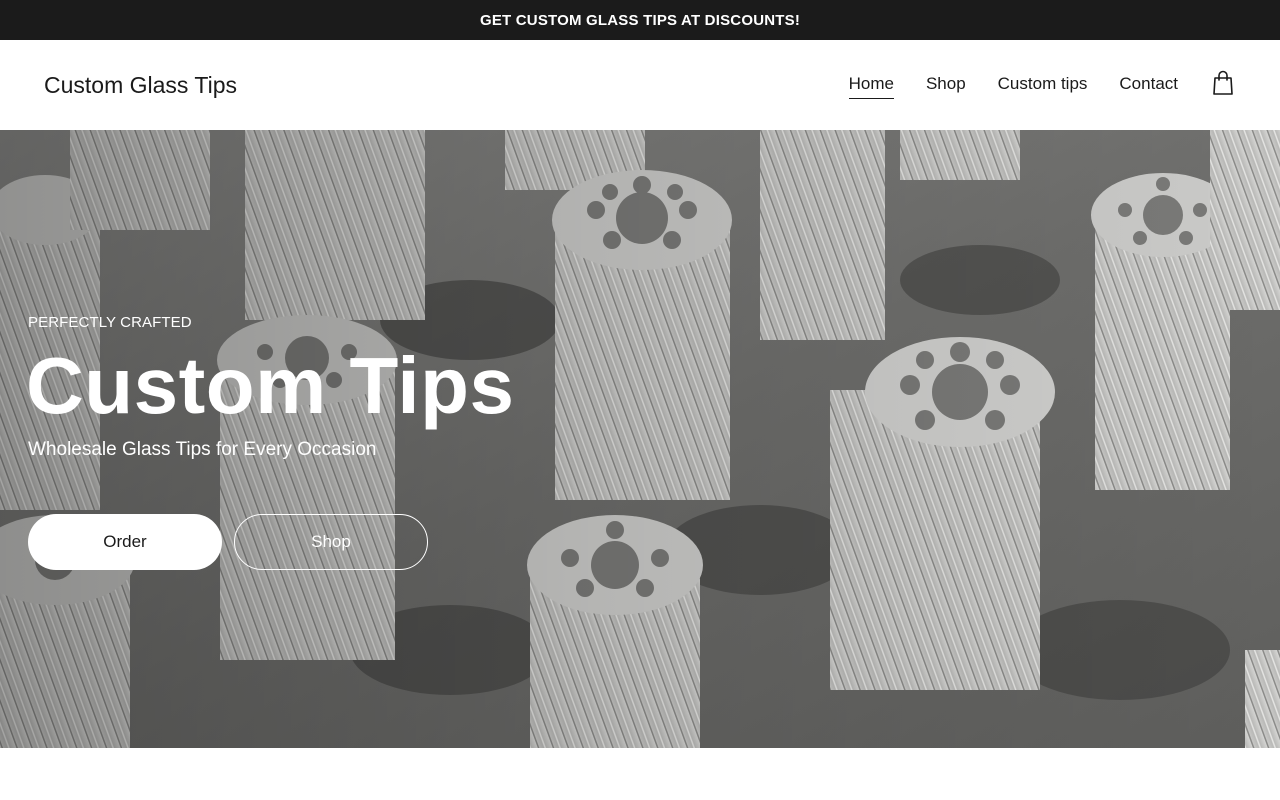  I want to click on main-nav: Home Shop Custom tips Contact, so click(1013, 86).